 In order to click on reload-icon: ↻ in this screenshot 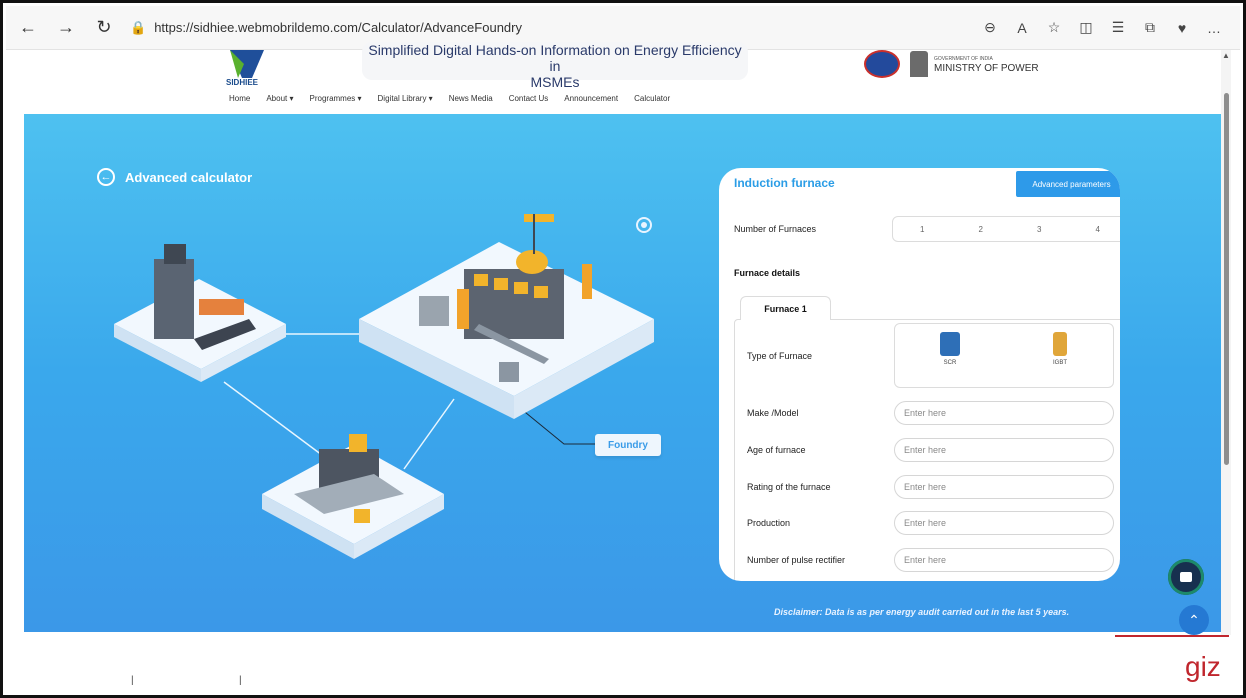, I will do `click(104, 28)`.